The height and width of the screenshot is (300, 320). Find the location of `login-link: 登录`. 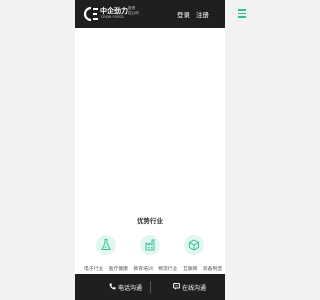

login-link: 登录 is located at coordinates (183, 14).